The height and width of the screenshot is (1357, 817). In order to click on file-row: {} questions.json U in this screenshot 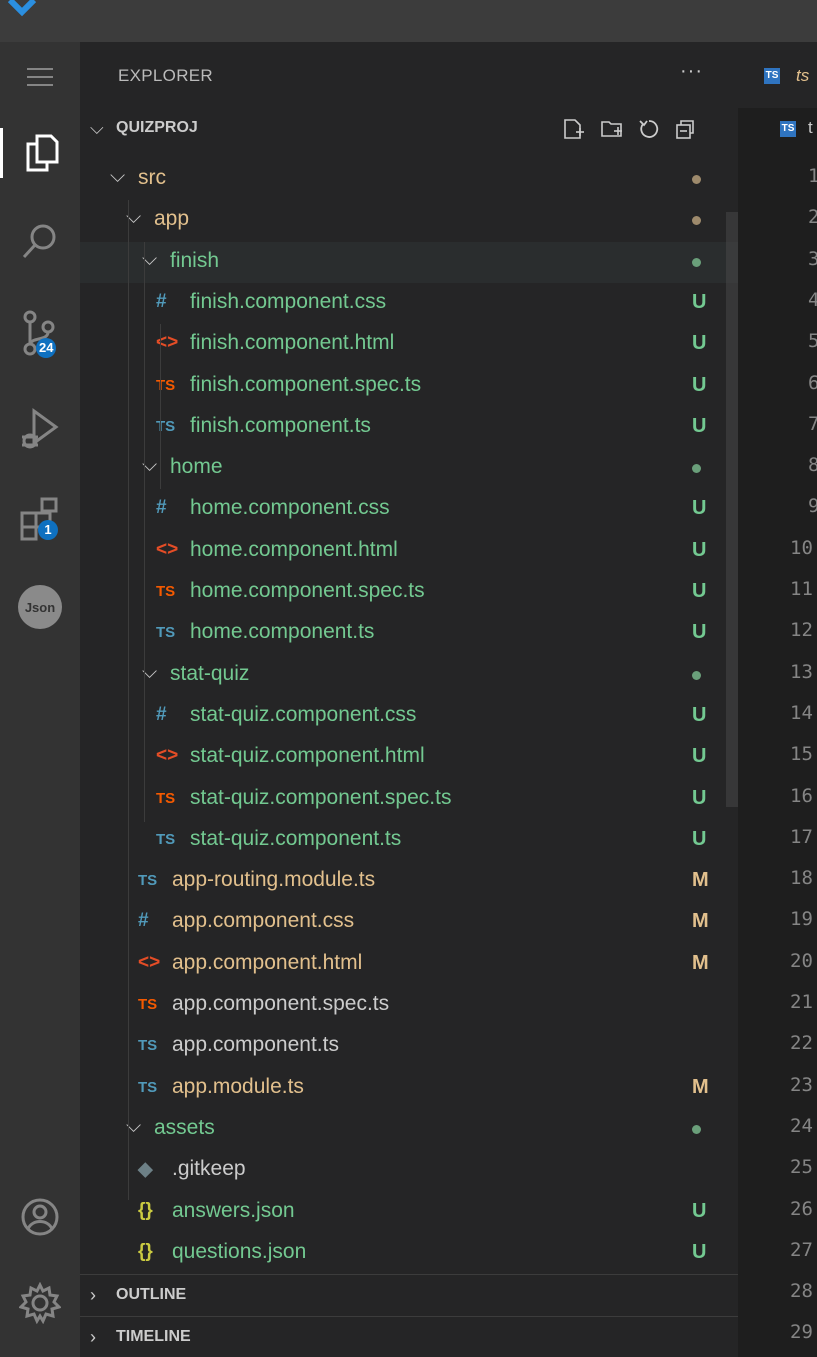, I will do `click(409, 1253)`.